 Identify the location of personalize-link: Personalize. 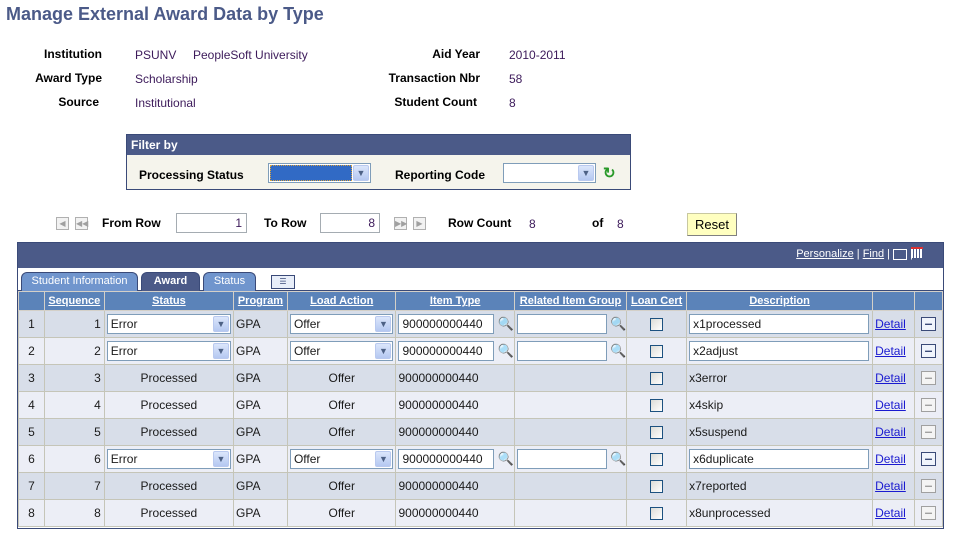
(824, 254).